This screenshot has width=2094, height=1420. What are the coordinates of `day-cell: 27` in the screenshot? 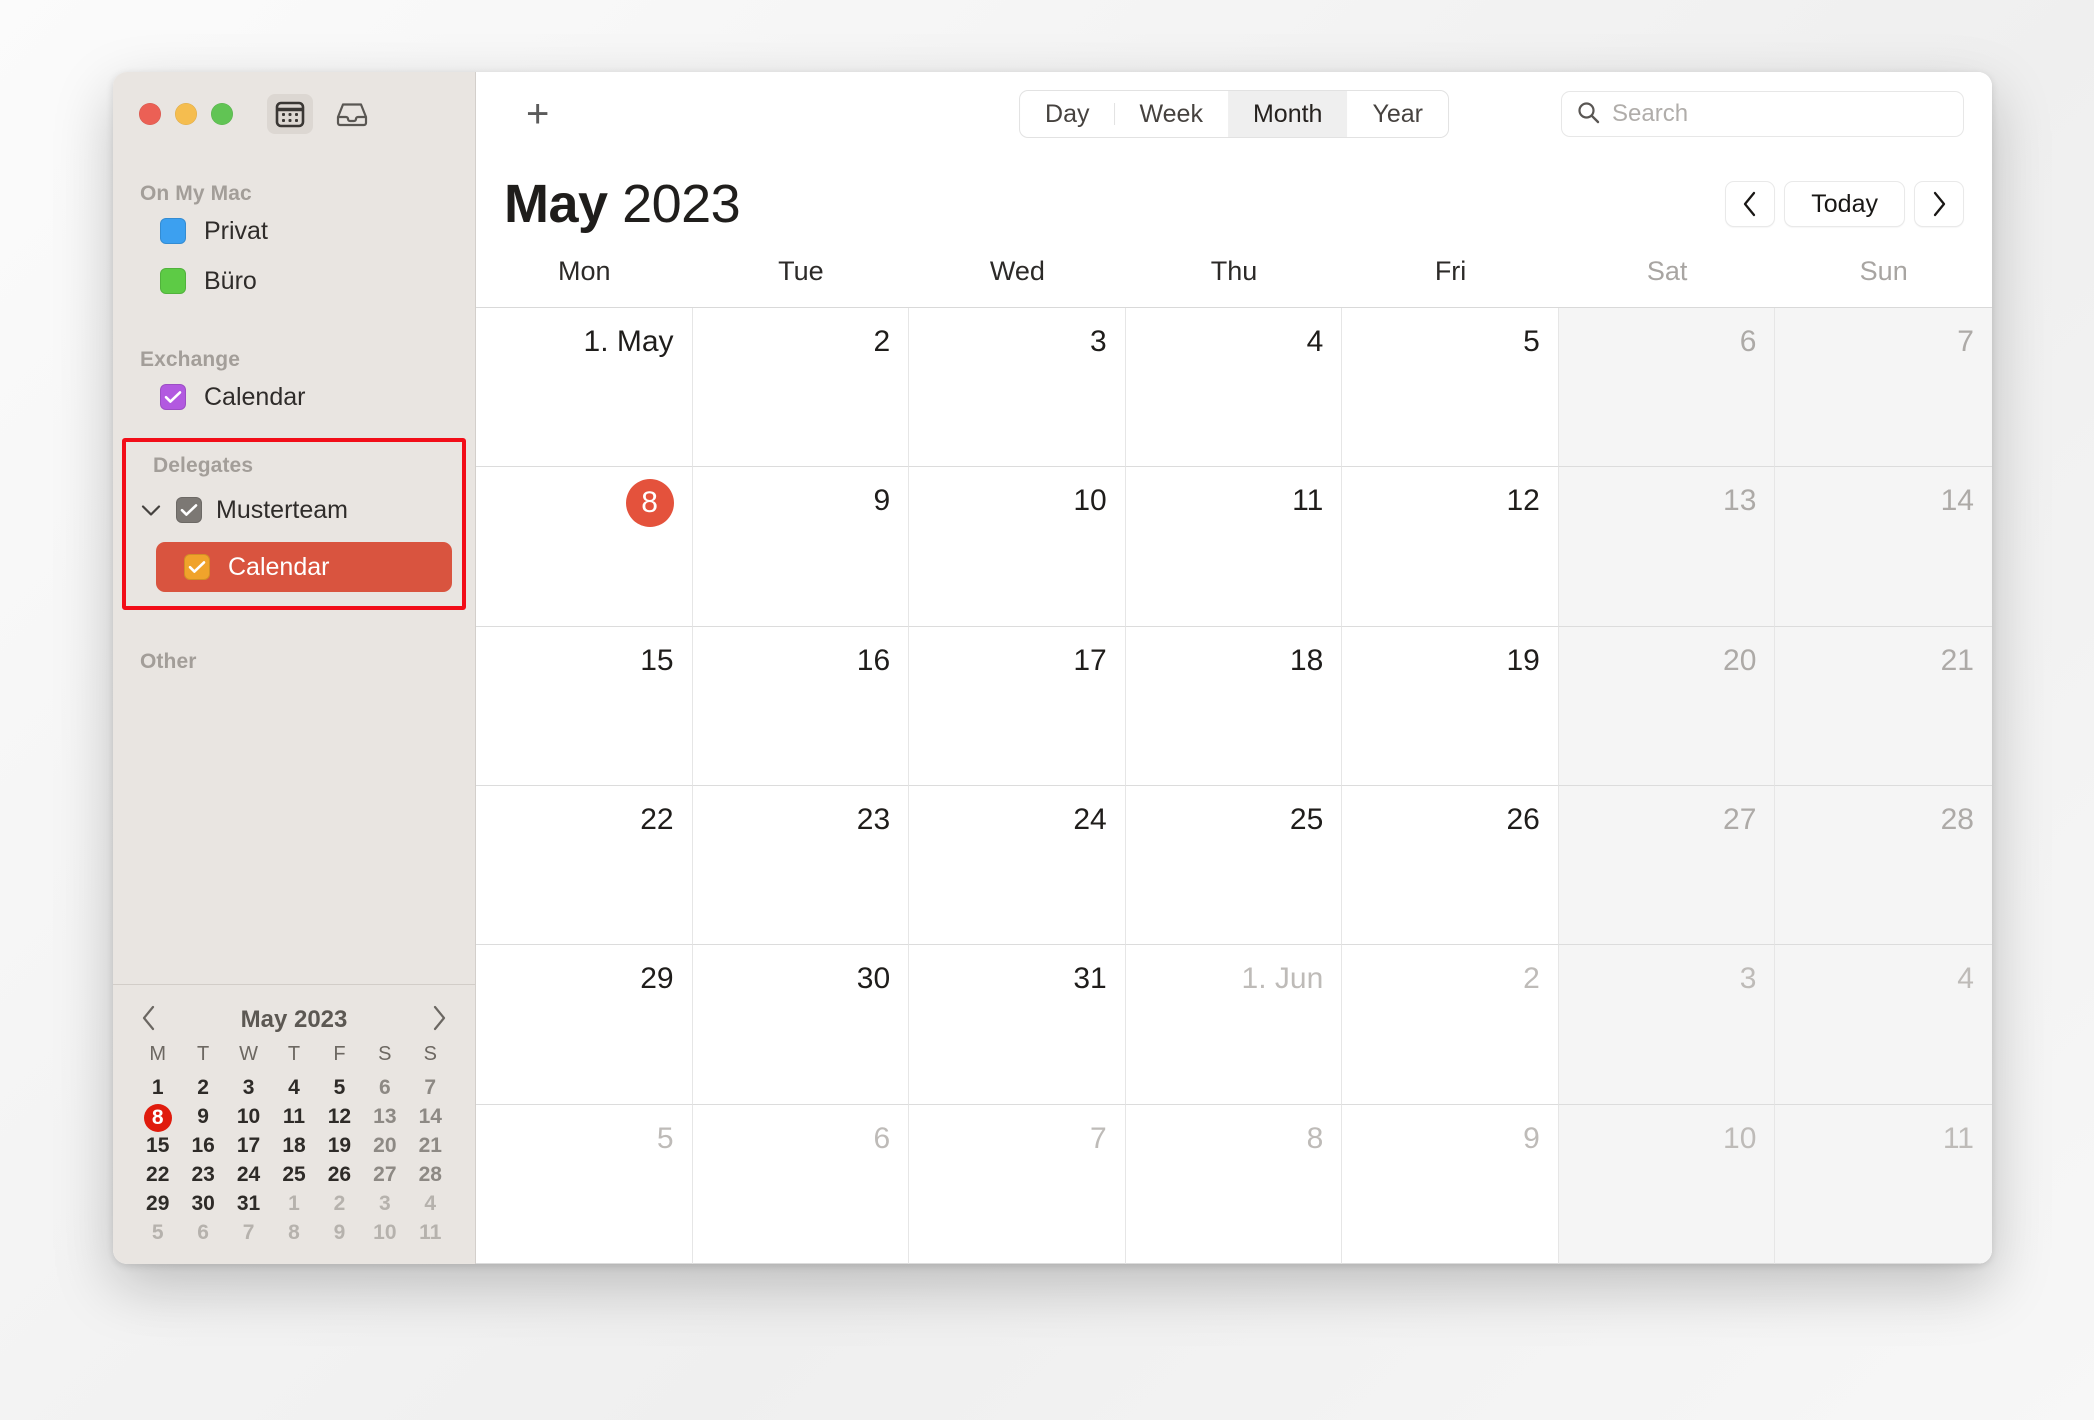 It's located at (1667, 865).